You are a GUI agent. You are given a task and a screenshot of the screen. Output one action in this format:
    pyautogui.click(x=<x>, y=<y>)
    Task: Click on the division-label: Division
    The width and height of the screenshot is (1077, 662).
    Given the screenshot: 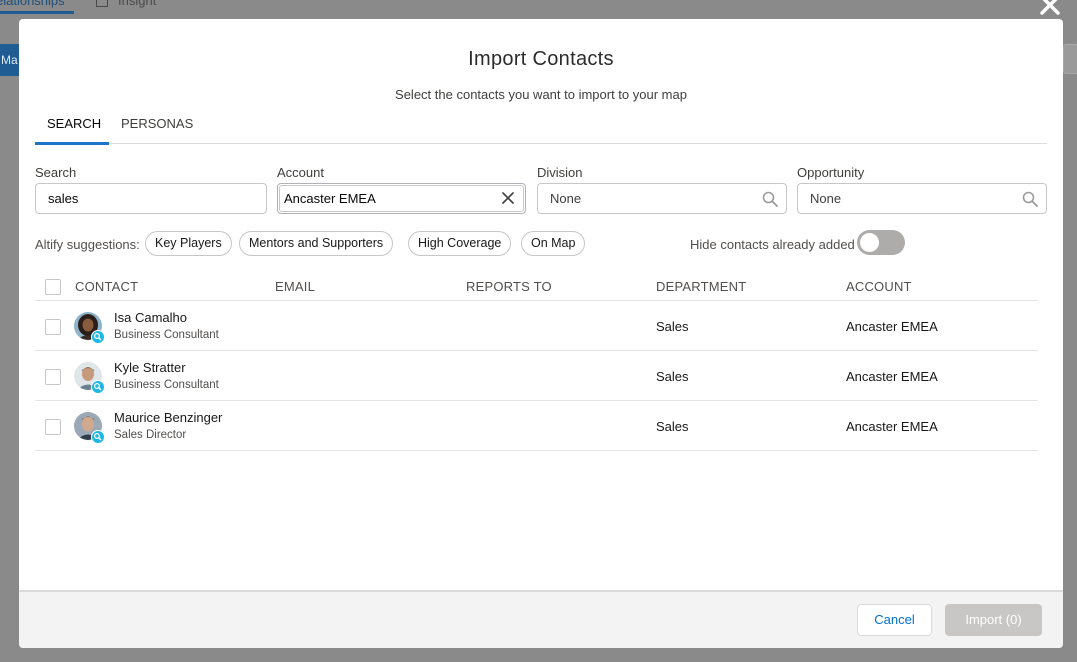 What is the action you would take?
    pyautogui.click(x=560, y=172)
    